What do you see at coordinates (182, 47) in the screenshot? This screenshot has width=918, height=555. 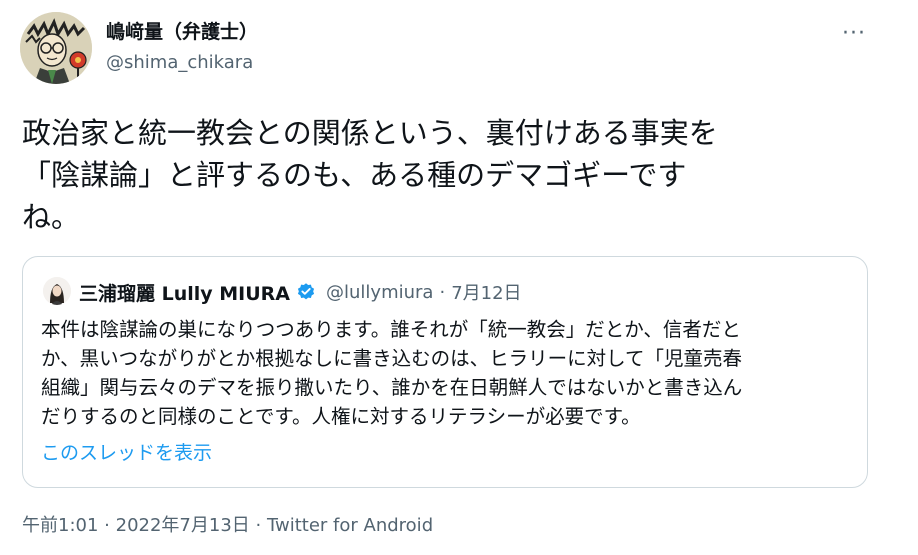 I see `author-block: 嶋﨑量（弁護士） @shima_chikara` at bounding box center [182, 47].